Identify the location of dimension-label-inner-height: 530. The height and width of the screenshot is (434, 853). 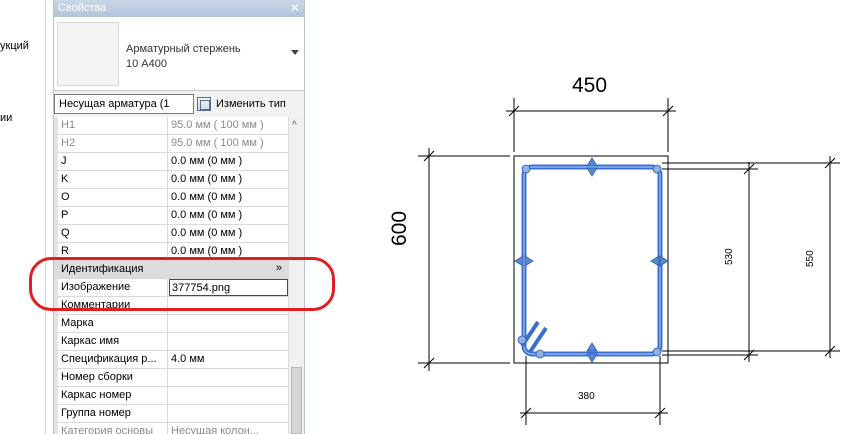
(729, 256).